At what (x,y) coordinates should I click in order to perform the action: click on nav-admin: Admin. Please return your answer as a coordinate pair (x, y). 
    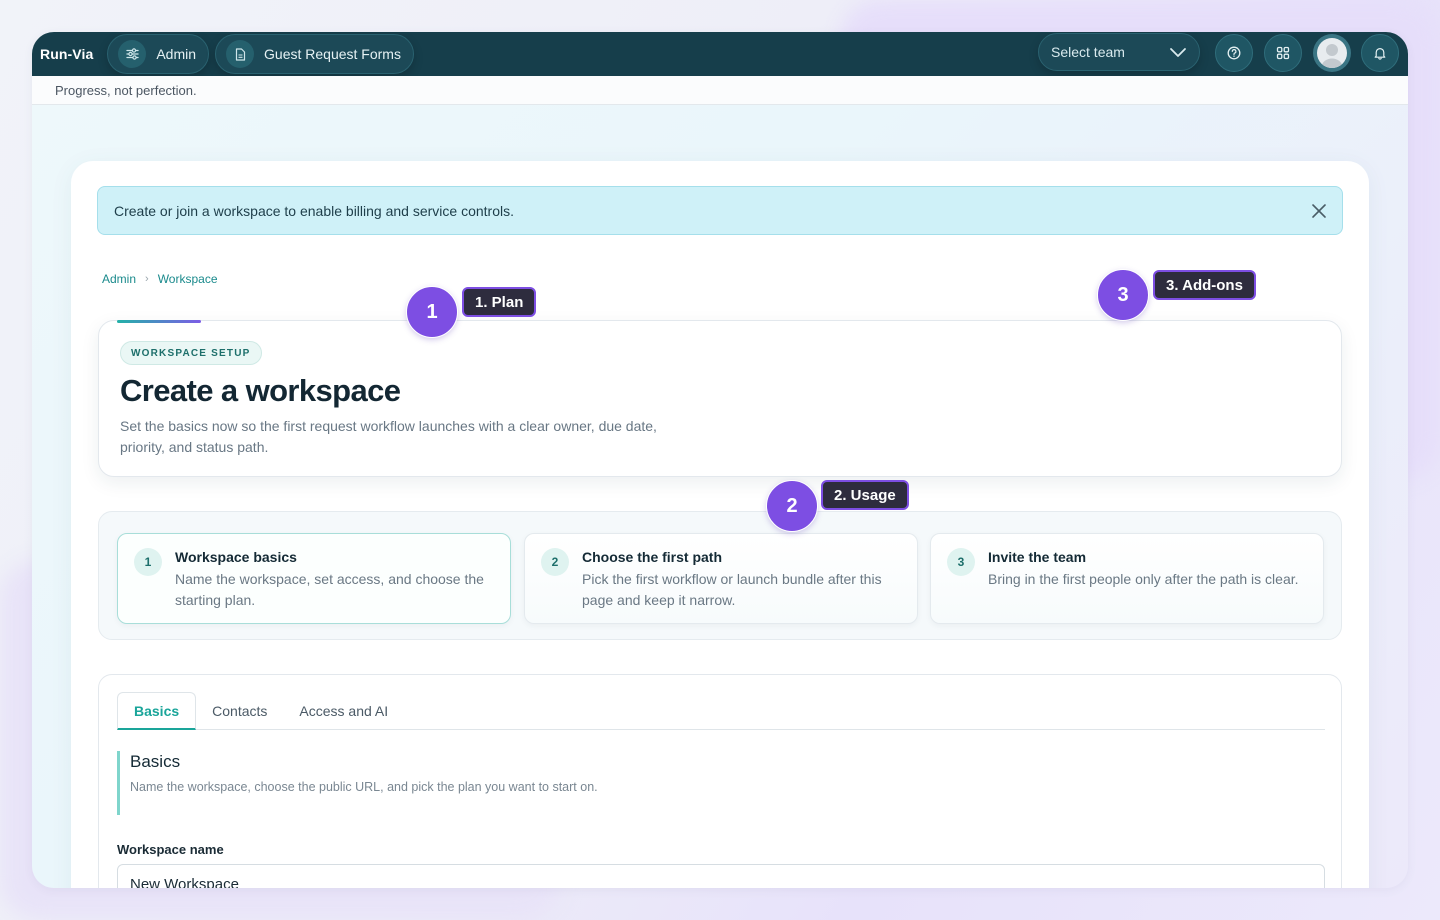
    Looking at the image, I should click on (158, 54).